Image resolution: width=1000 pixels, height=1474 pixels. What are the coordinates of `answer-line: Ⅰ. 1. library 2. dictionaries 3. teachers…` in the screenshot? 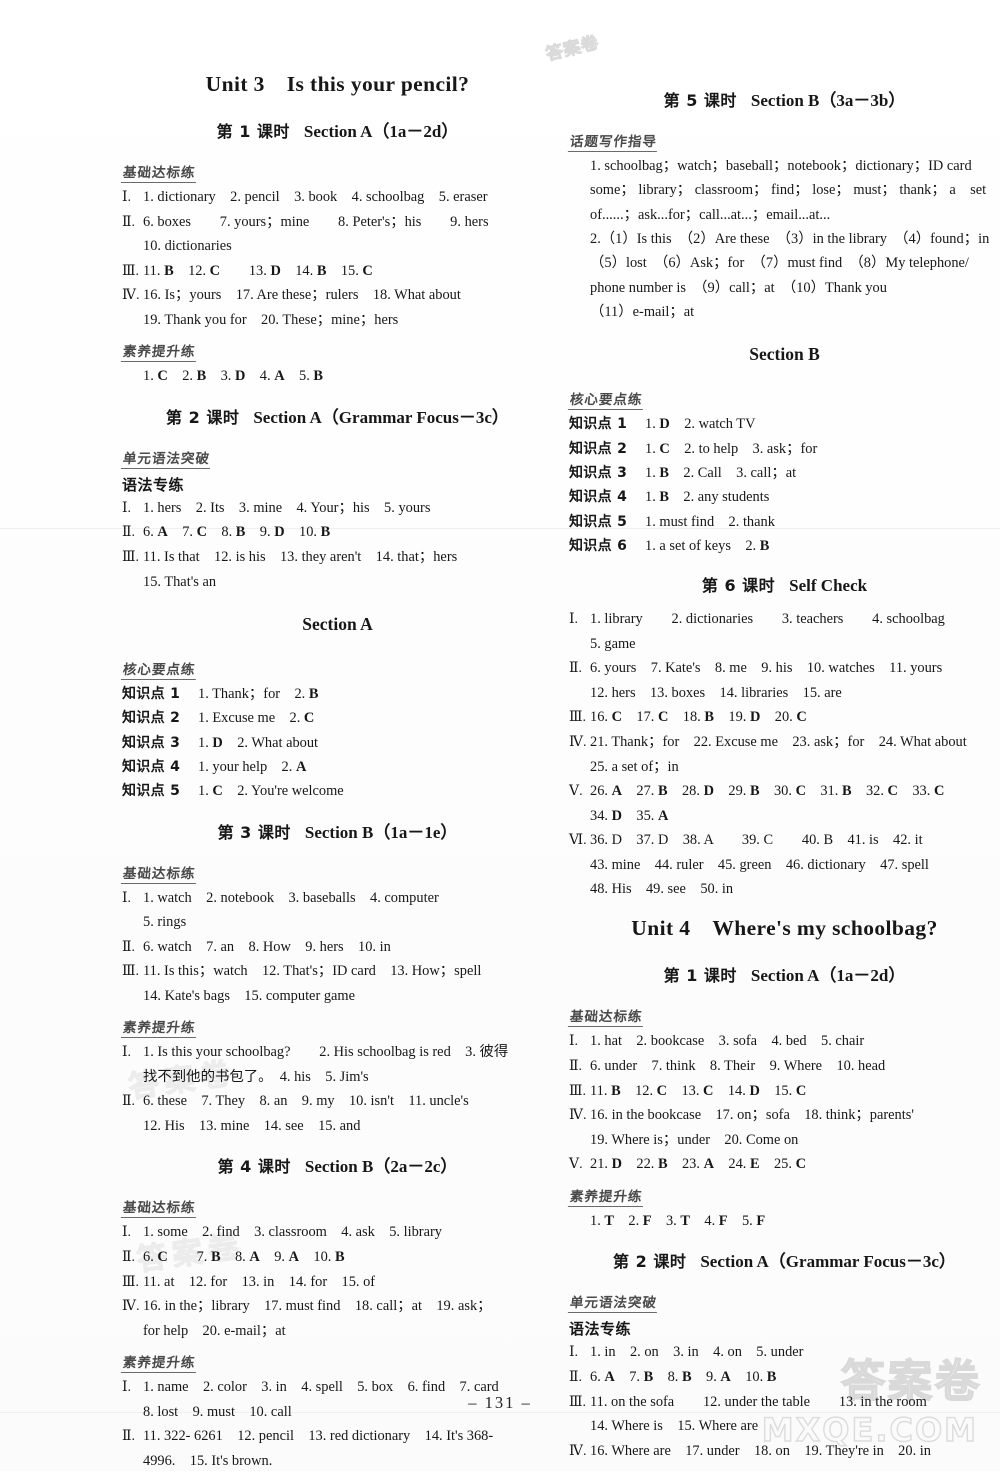 It's located at (784, 620).